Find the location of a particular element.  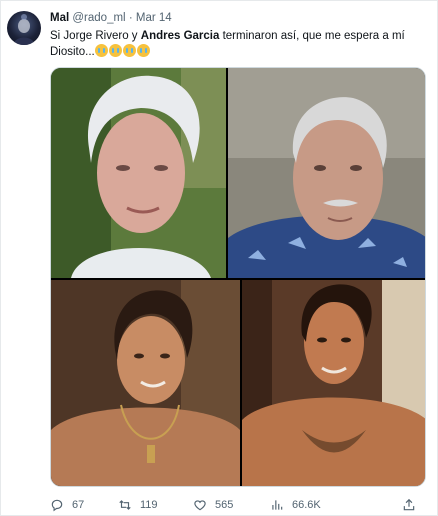

retweet-button: 119 is located at coordinates (138, 505).